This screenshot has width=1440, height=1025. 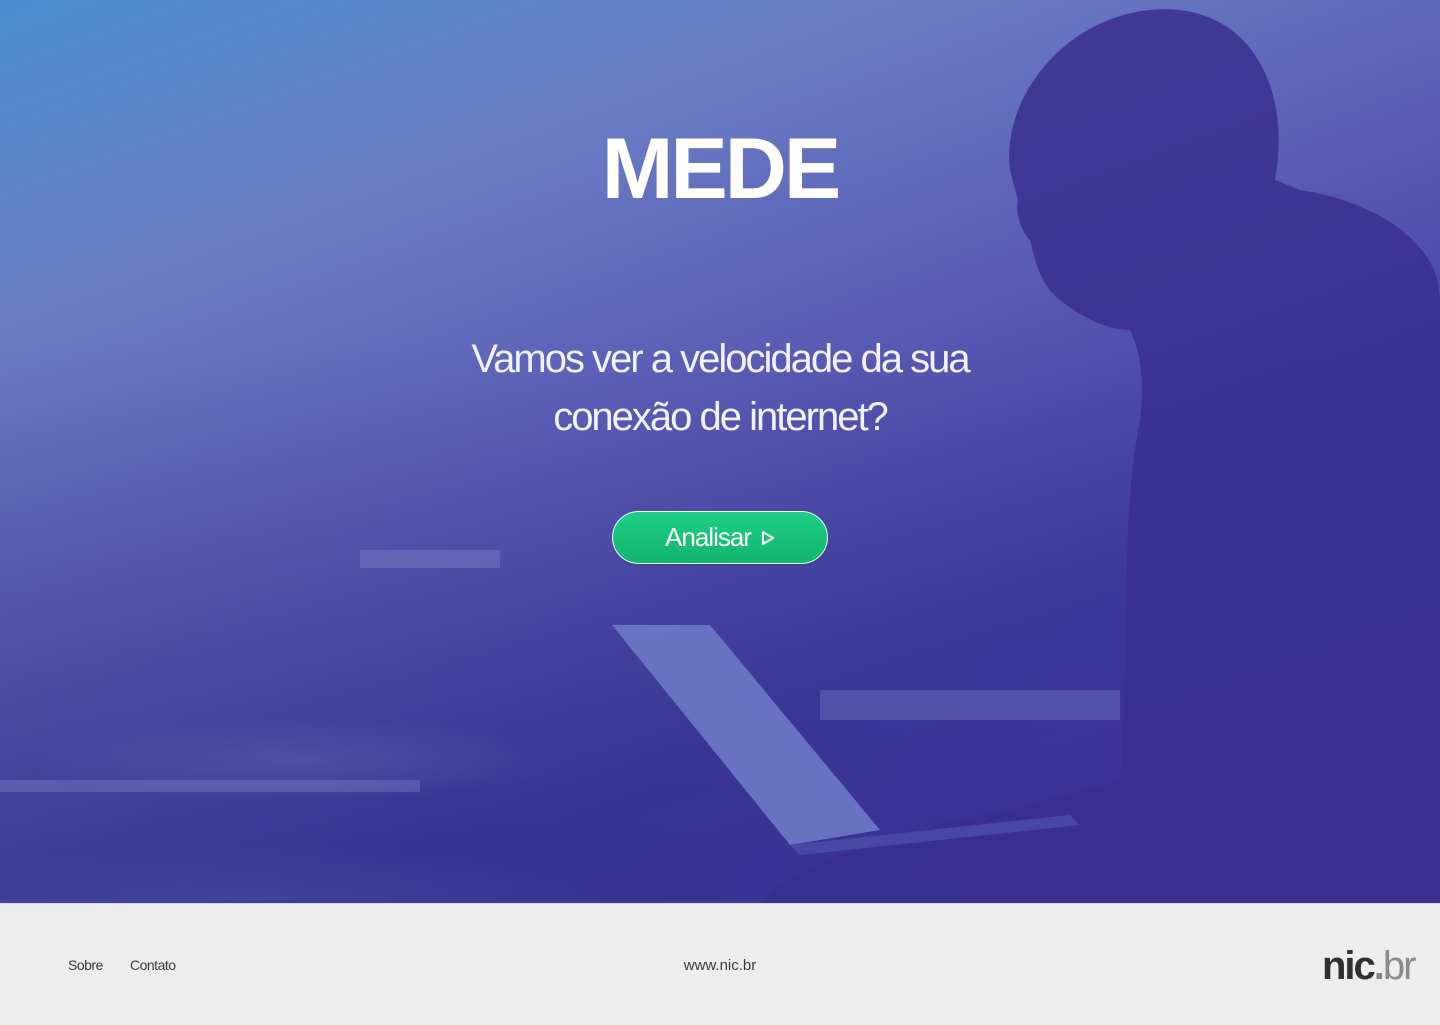 I want to click on analisar-button: Analisar, so click(x=720, y=537).